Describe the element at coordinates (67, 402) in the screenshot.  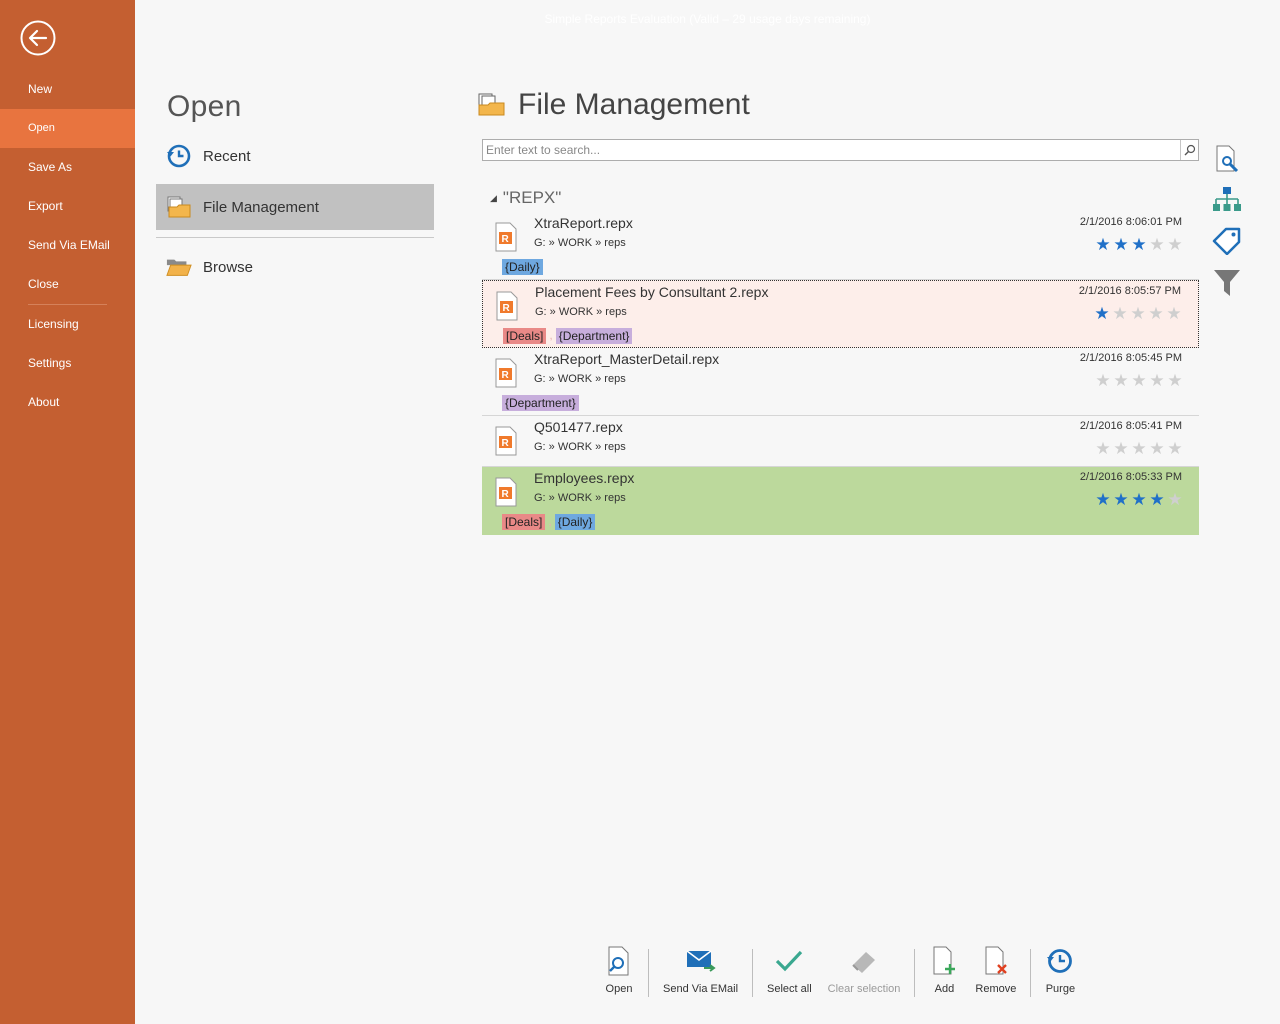
I see `sidebar-item-about: About` at that location.